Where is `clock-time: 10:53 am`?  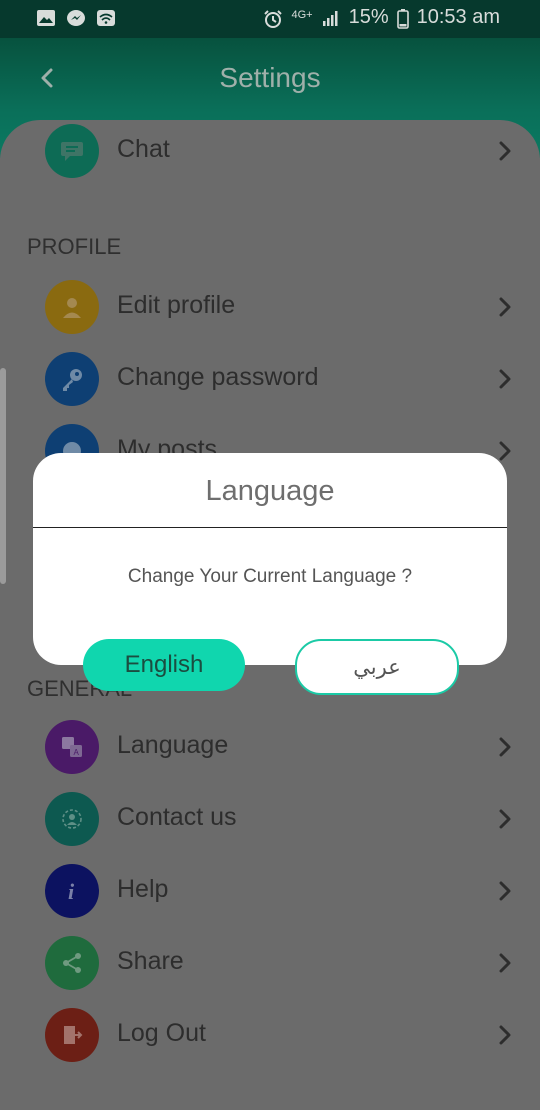 clock-time: 10:53 am is located at coordinates (458, 17).